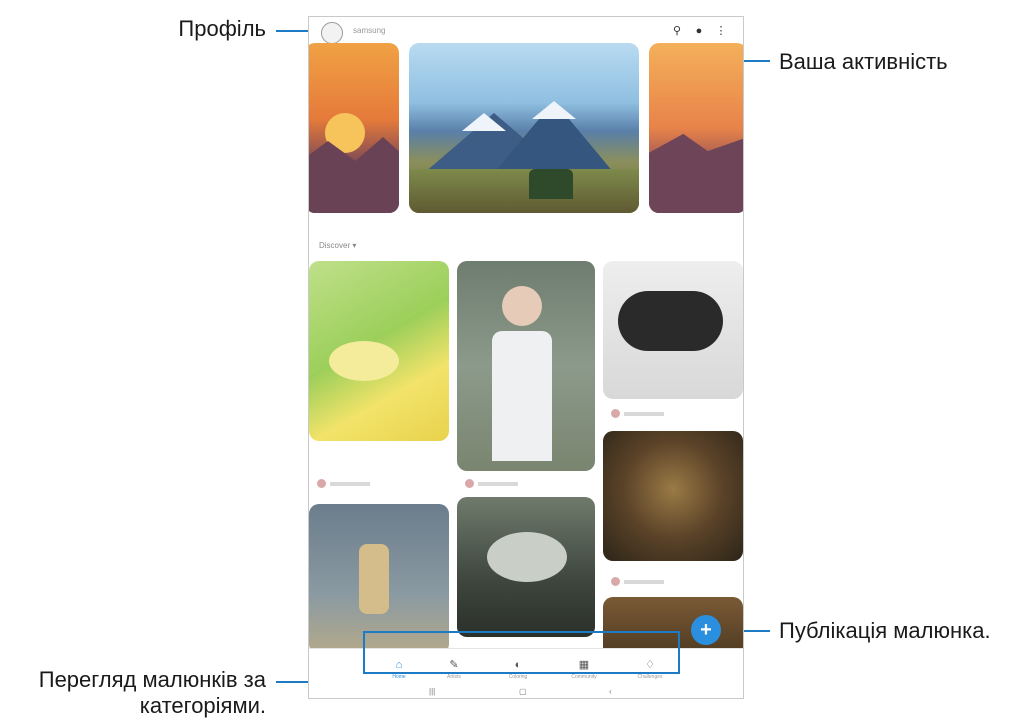 This screenshot has width=1021, height=720. What do you see at coordinates (222, 28) in the screenshot?
I see `callout-profile: Профіль` at bounding box center [222, 28].